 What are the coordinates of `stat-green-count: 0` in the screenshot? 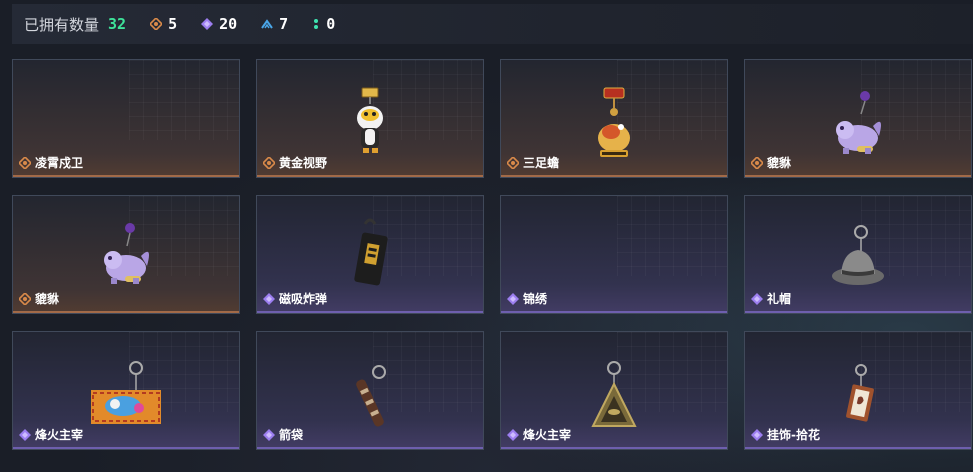 It's located at (331, 24).